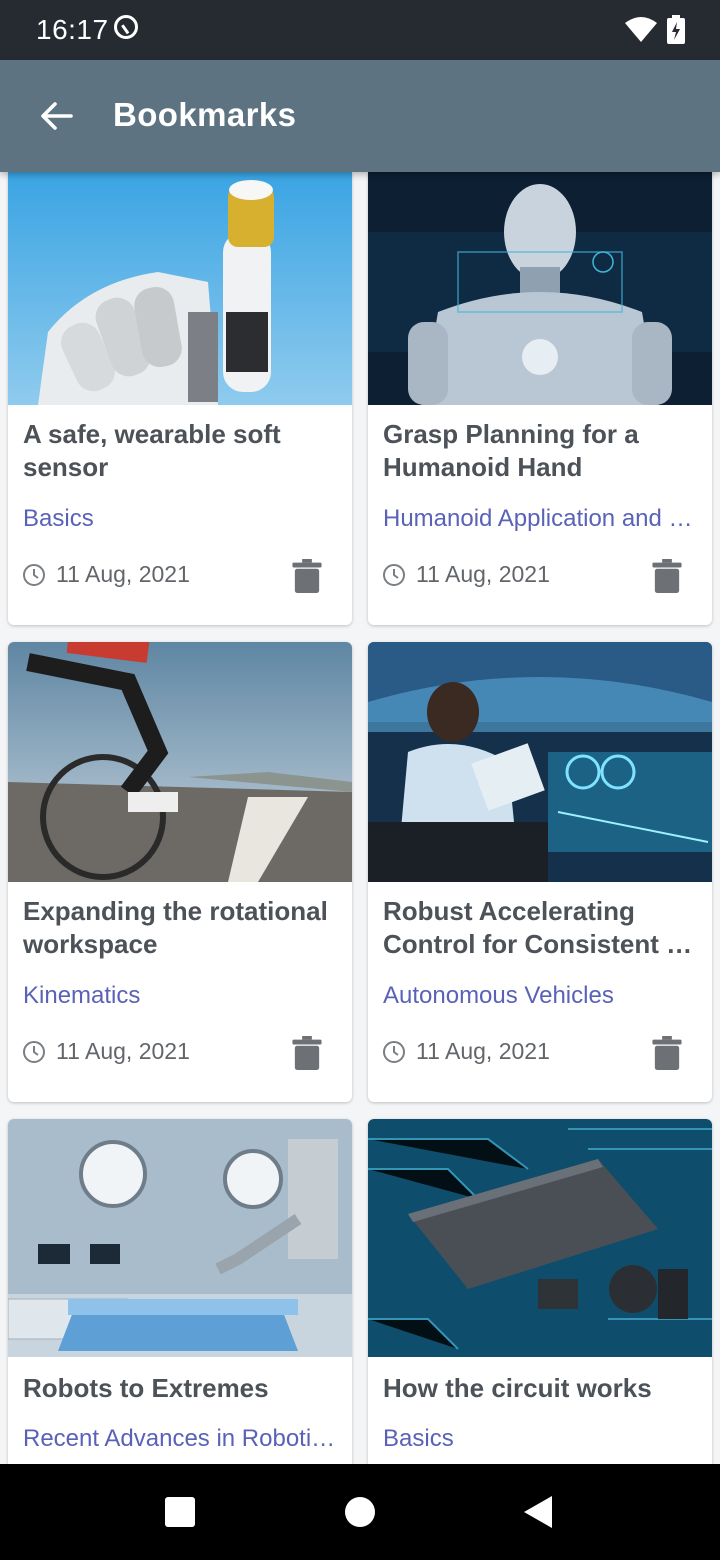 The image size is (720, 1560). I want to click on status-bar: 16:17, so click(360, 30).